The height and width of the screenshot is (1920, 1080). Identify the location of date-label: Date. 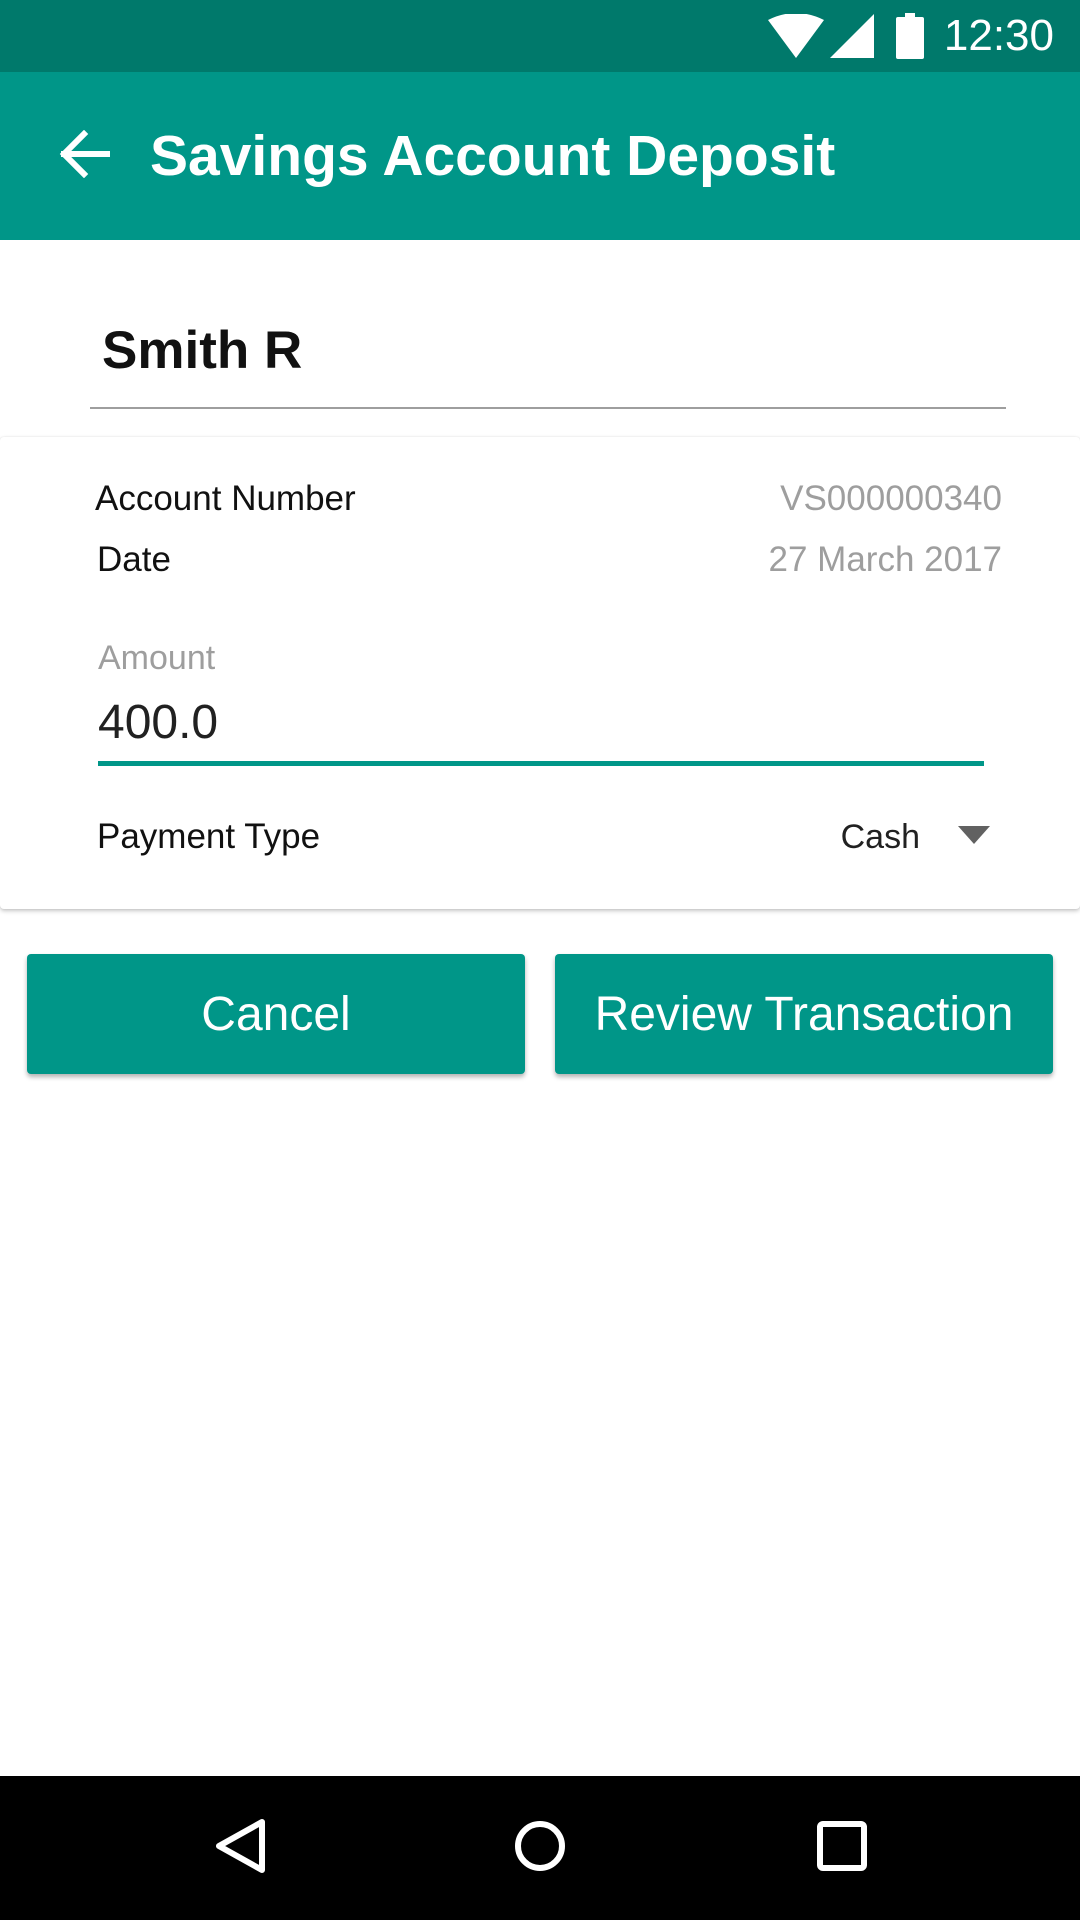
(134, 559).